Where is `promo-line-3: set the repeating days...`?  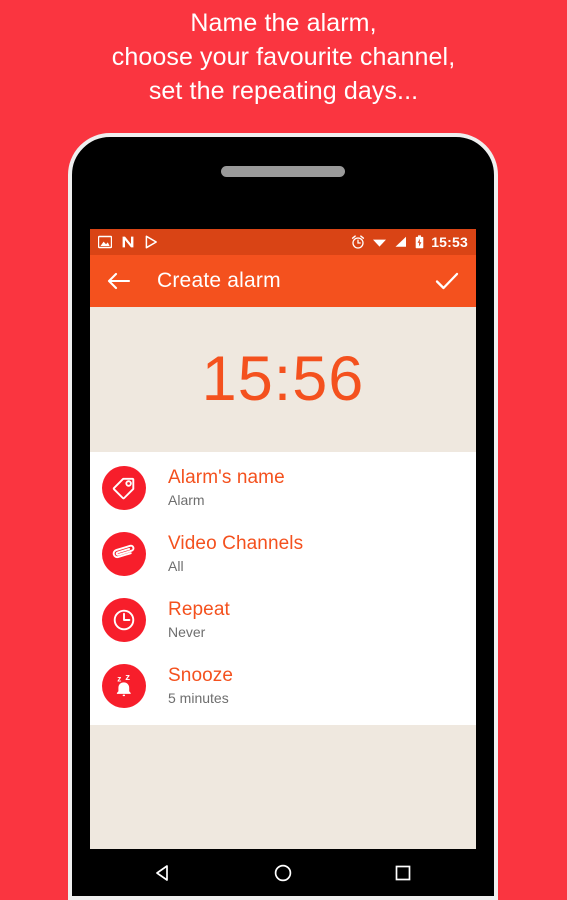 promo-line-3: set the repeating days... is located at coordinates (283, 91).